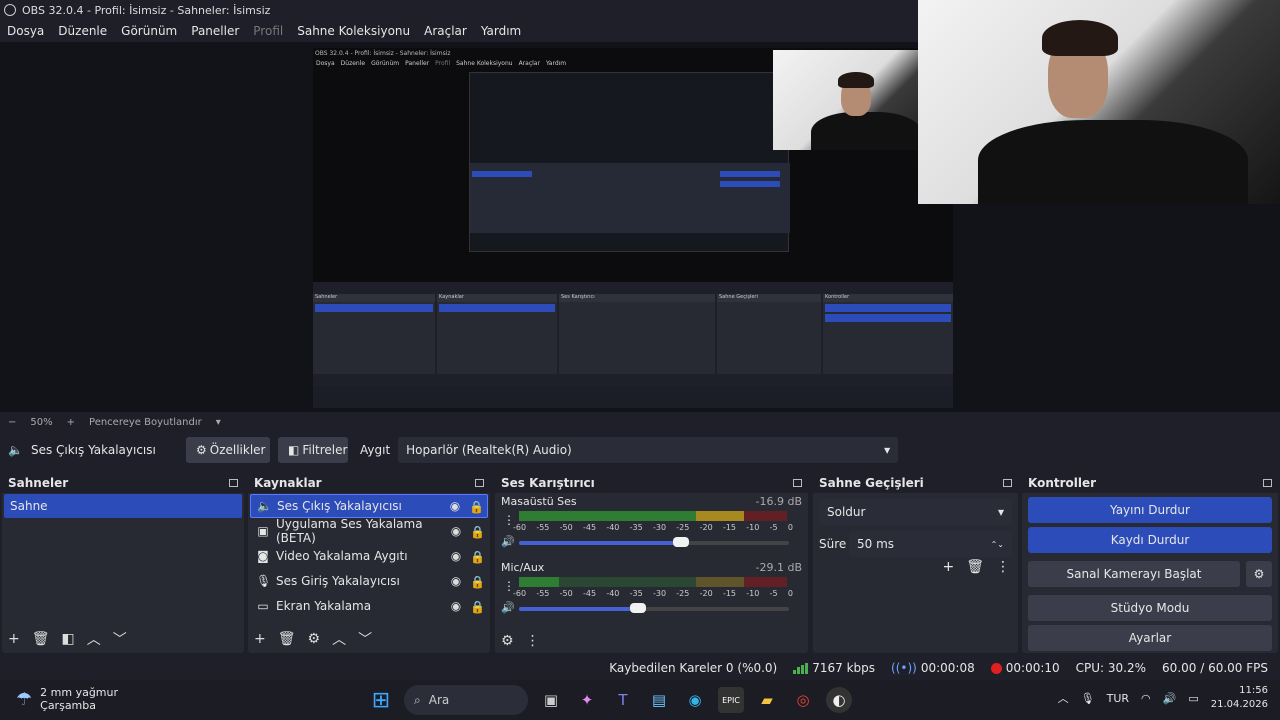  Describe the element at coordinates (659, 700) in the screenshot. I see `notepad-icon: ▤` at that location.